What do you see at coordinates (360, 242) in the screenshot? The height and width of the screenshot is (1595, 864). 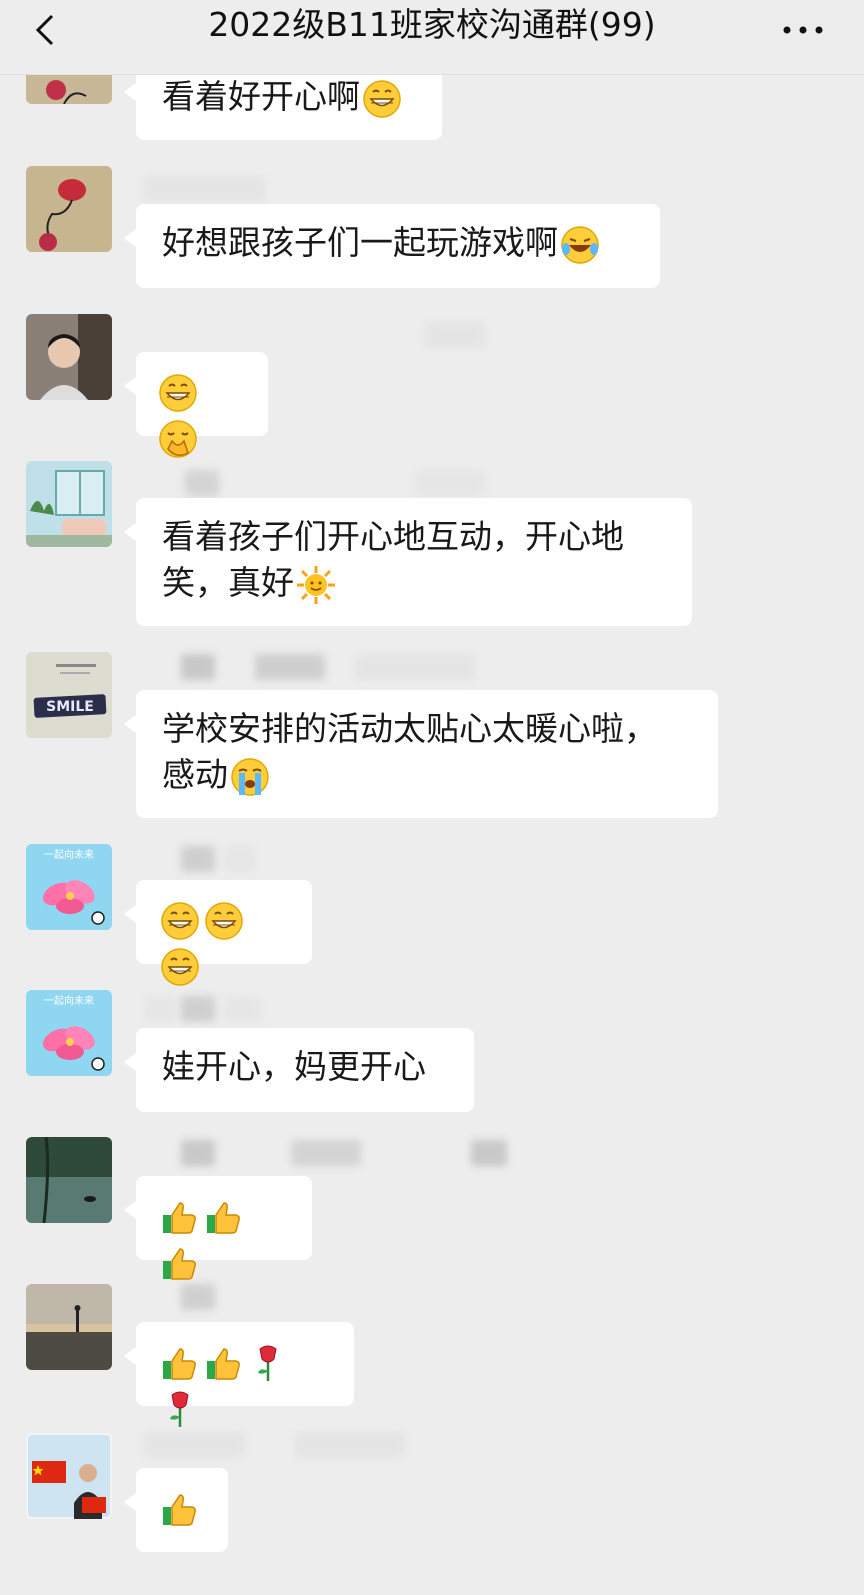 I see `message-text: 好想跟孩子们一起玩游戏啊` at bounding box center [360, 242].